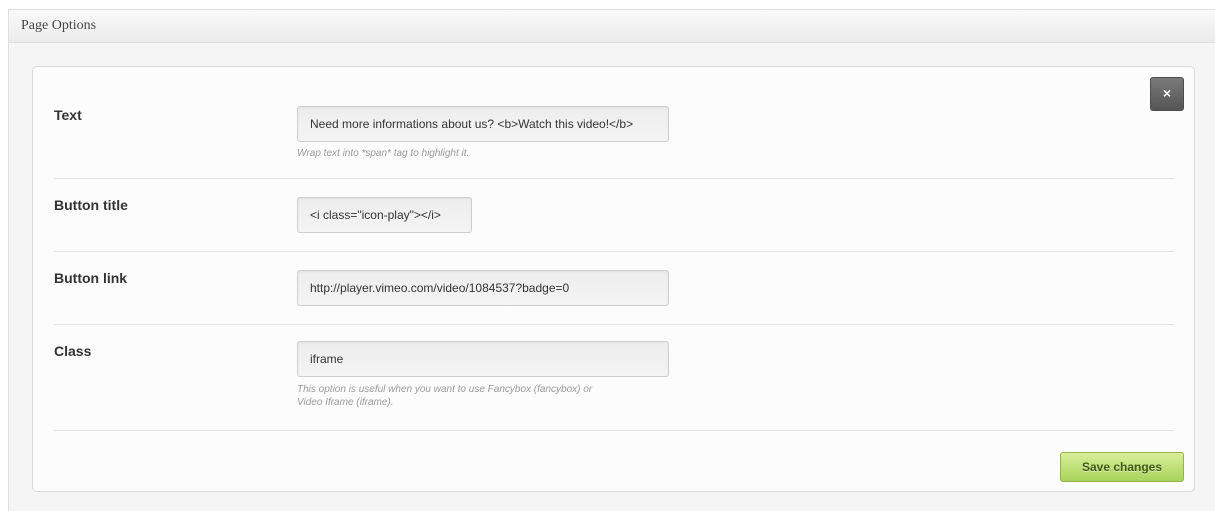 This screenshot has width=1215, height=511. Describe the element at coordinates (91, 205) in the screenshot. I see `field-label-button-title: Button title` at that location.